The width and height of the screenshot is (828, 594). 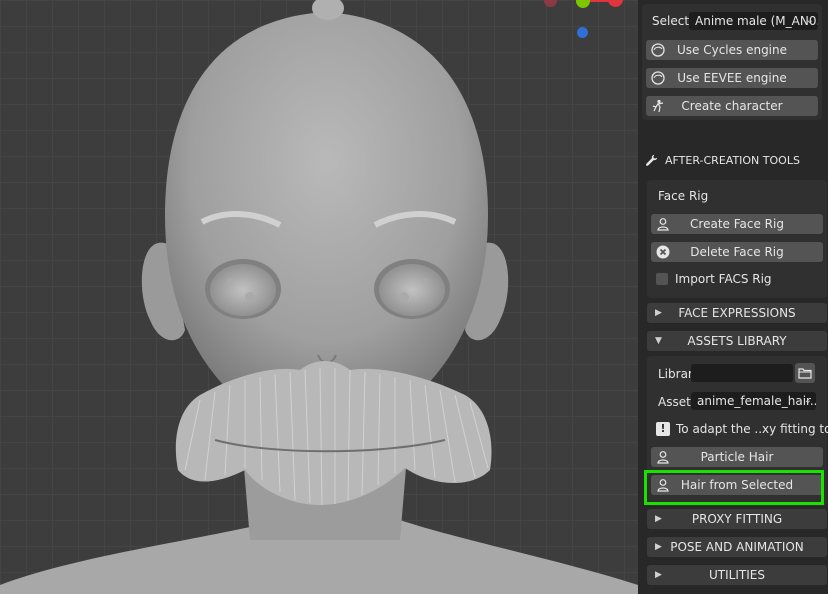 What do you see at coordinates (658, 106) in the screenshot?
I see `armature-pose-icon` at bounding box center [658, 106].